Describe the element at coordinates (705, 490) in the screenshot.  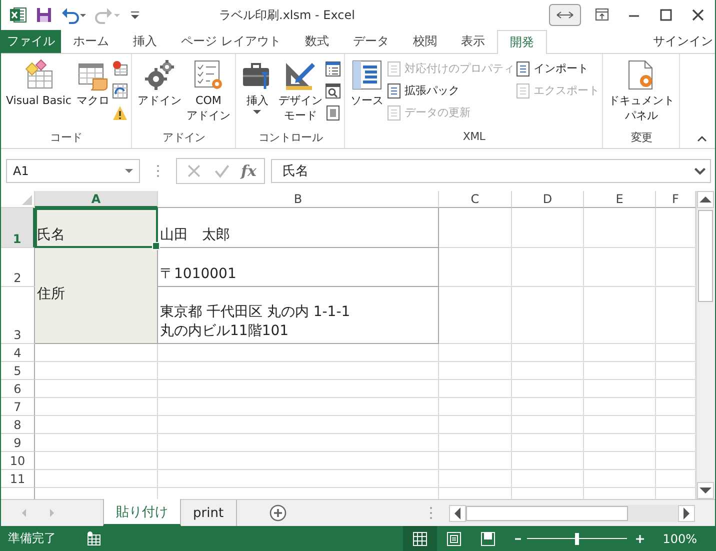
I see `scroll-down-icon` at that location.